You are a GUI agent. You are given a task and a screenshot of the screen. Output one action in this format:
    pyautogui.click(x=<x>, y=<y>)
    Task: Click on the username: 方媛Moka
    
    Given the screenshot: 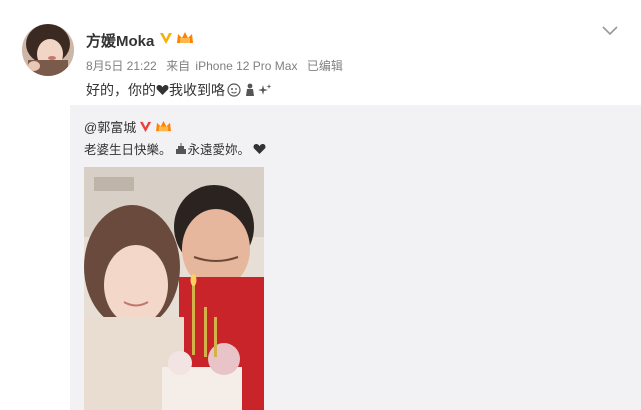 What is the action you would take?
    pyautogui.click(x=120, y=40)
    